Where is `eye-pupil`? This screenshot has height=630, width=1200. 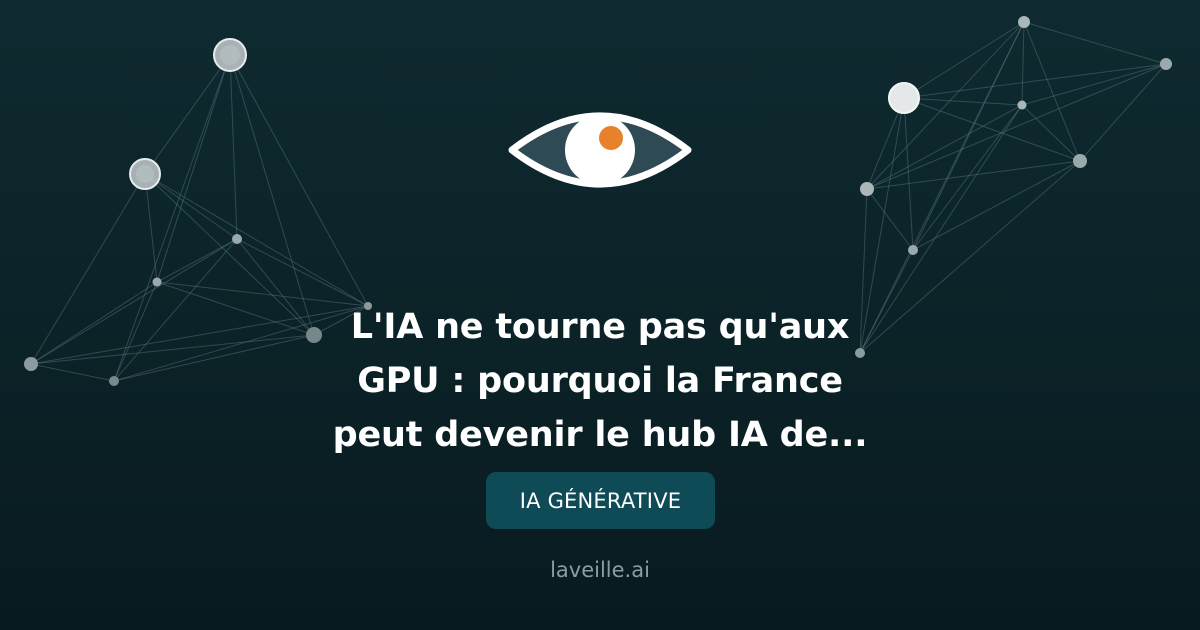
eye-pupil is located at coordinates (611, 138).